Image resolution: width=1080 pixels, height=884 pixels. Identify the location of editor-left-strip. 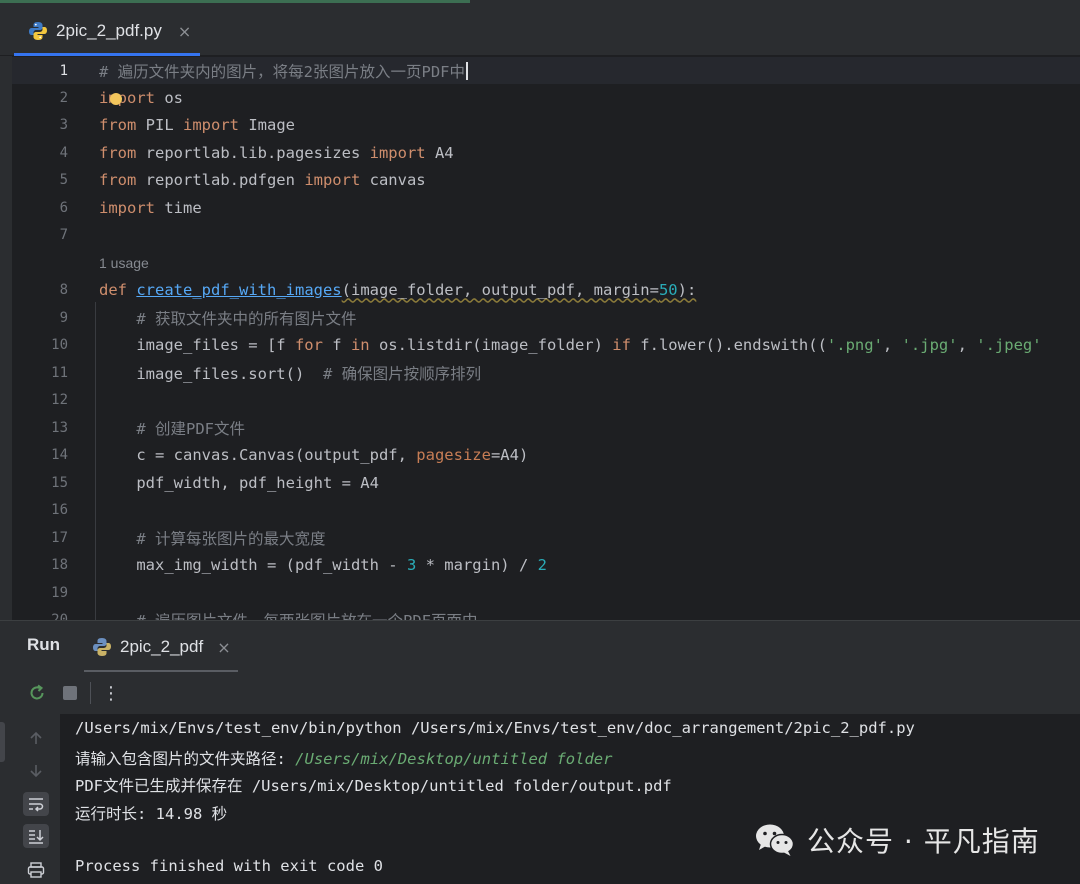
(6, 338).